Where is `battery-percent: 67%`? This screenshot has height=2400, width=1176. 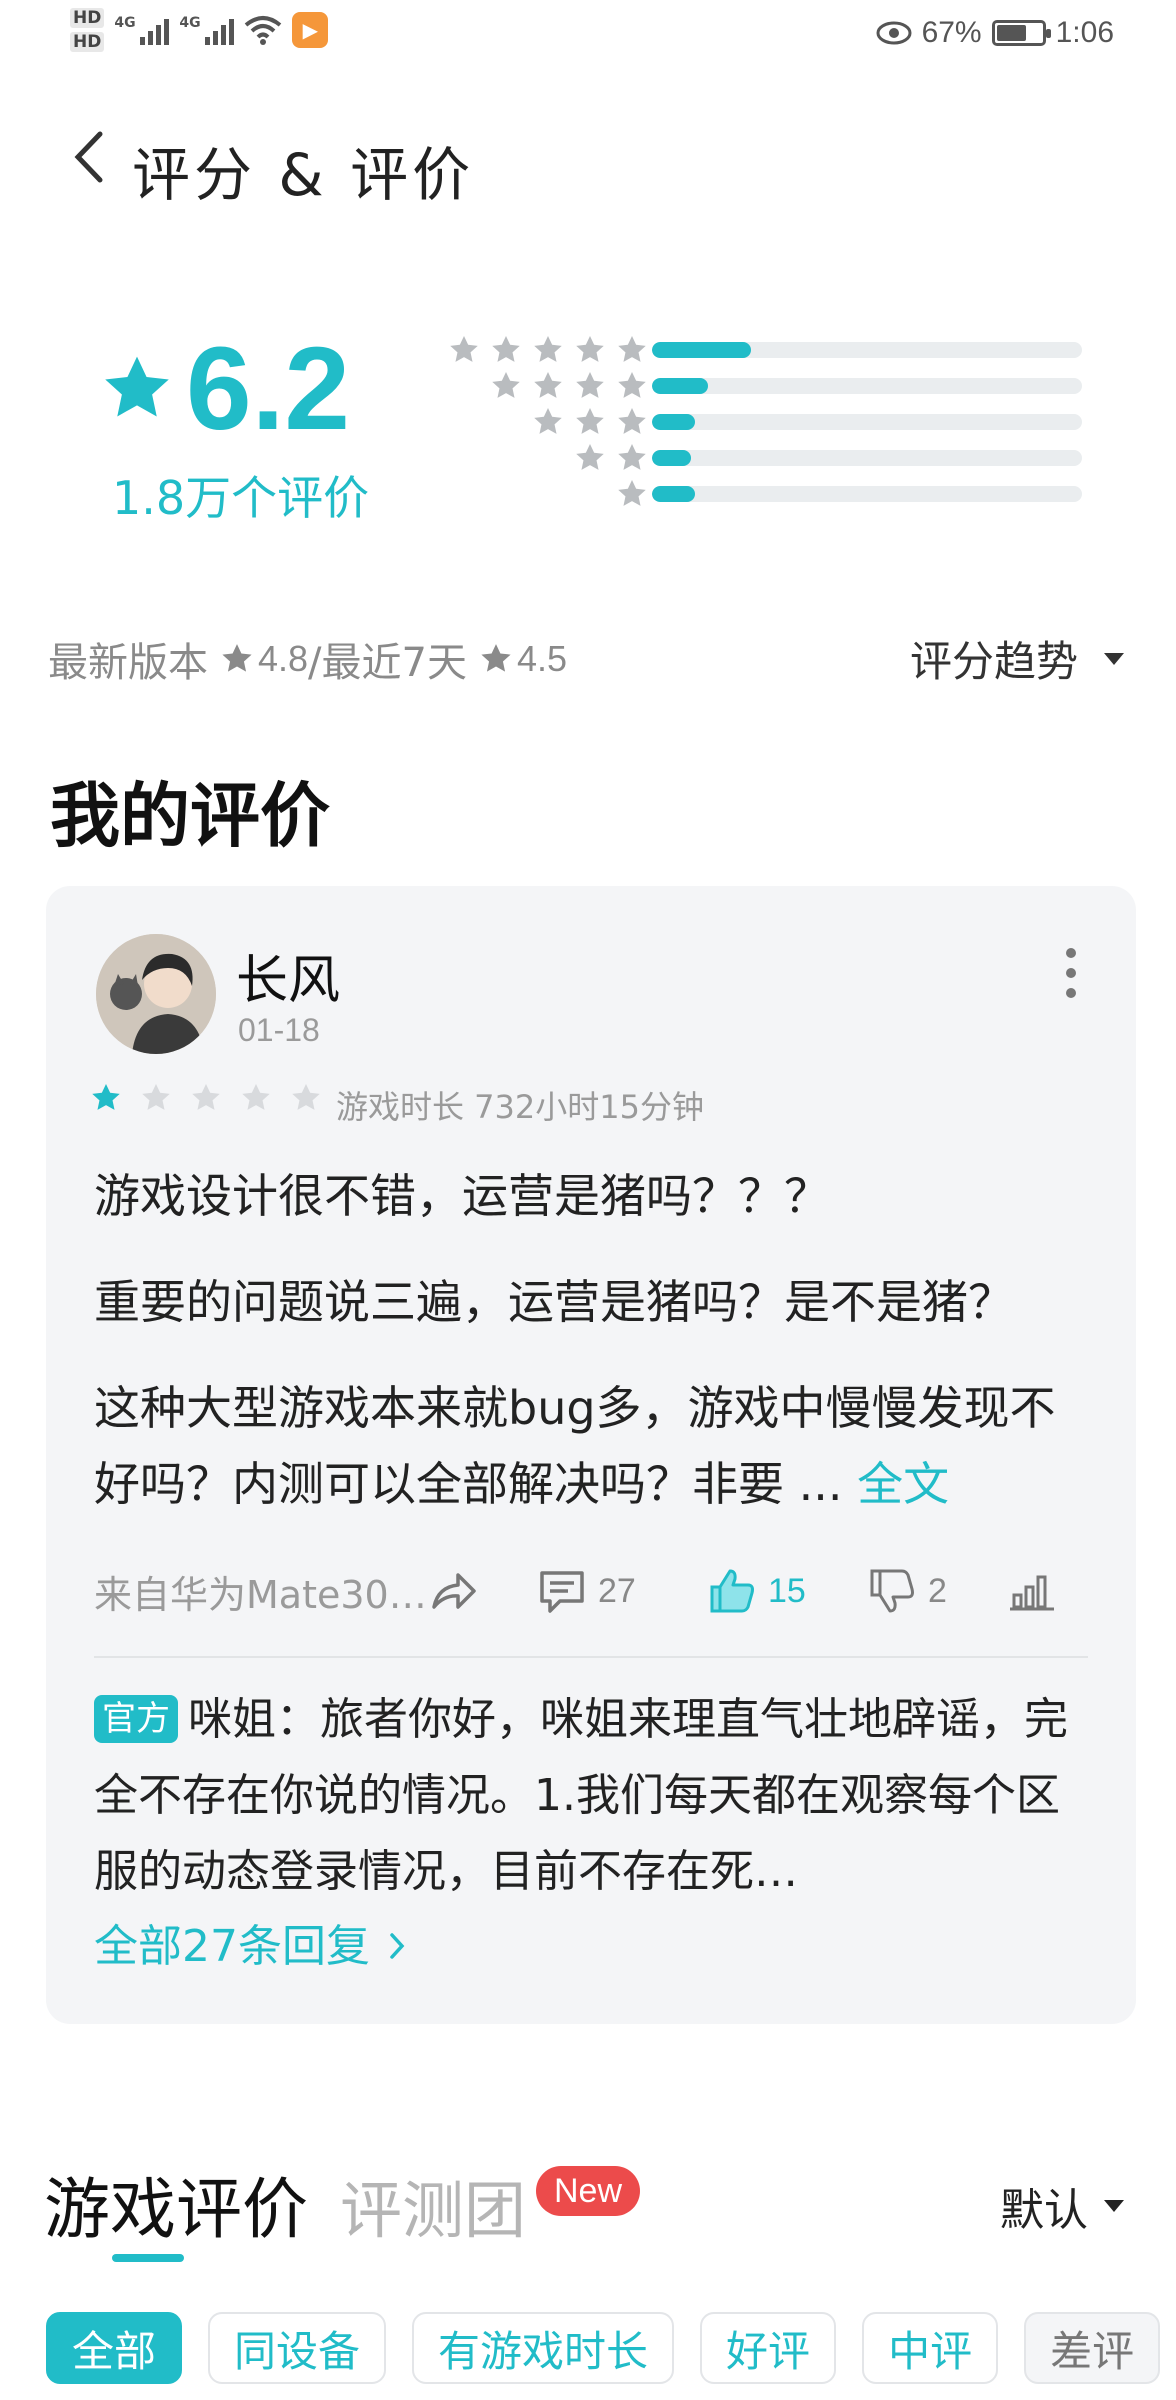 battery-percent: 67% is located at coordinates (951, 32).